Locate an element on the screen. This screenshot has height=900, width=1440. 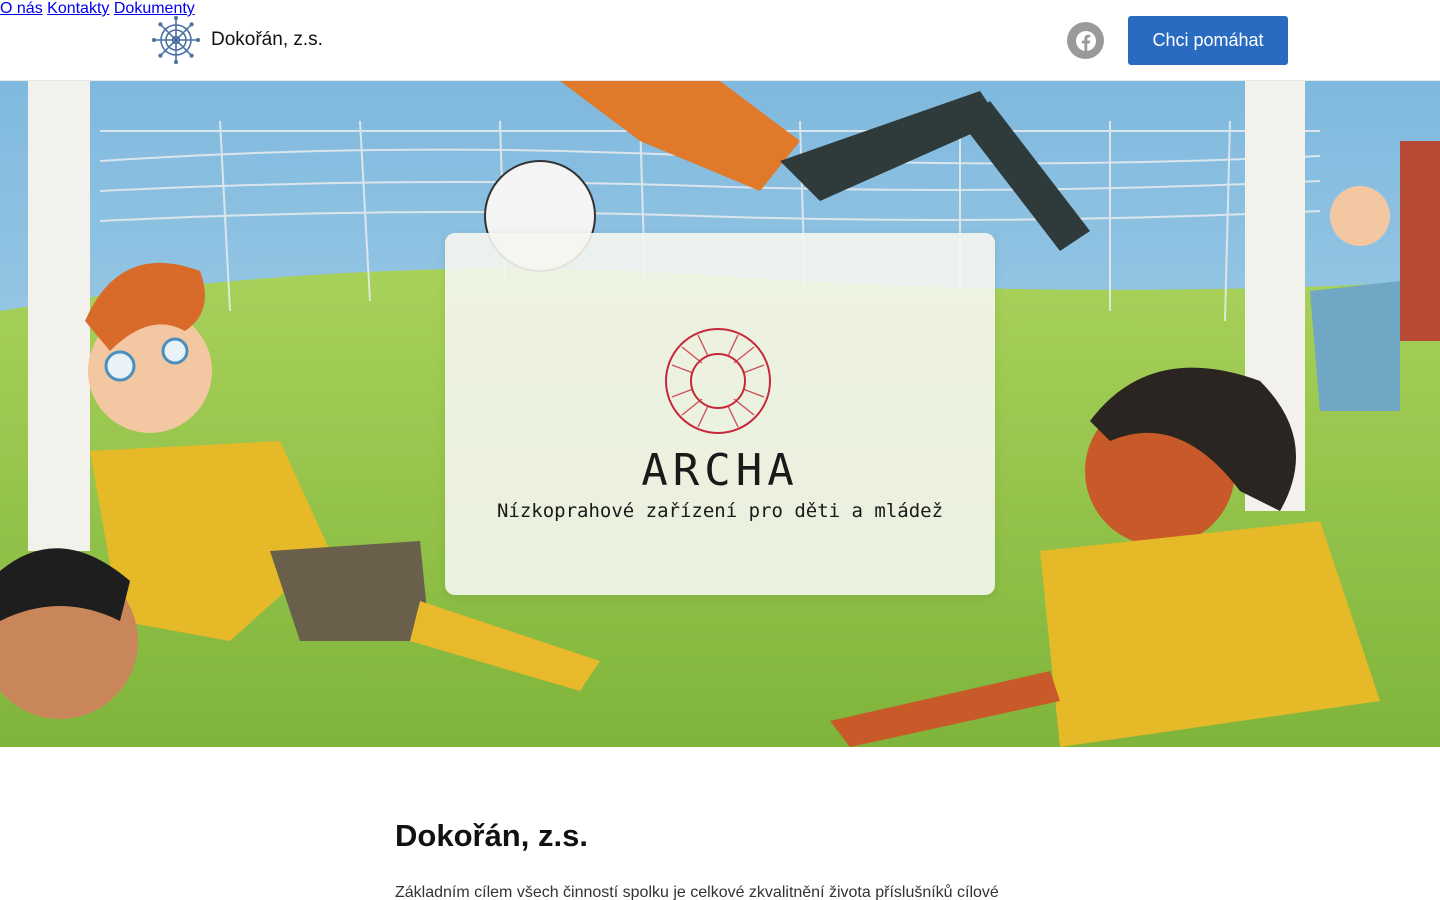
brand: Dokořán, z.s. is located at coordinates (237, 40).